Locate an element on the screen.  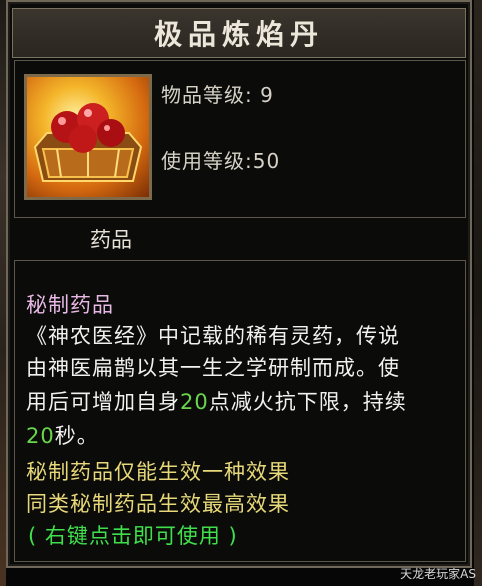
item-level-label: 物品等级: is located at coordinates (207, 95).